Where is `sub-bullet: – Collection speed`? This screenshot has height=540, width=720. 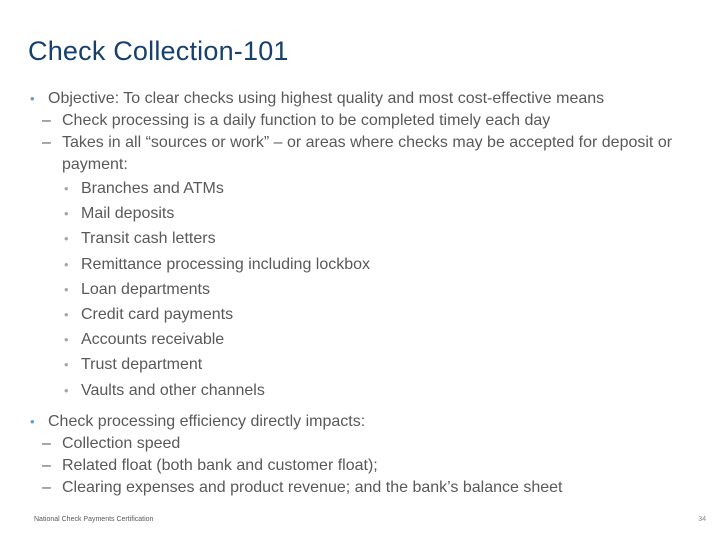 sub-bullet: – Collection speed is located at coordinates (368, 444).